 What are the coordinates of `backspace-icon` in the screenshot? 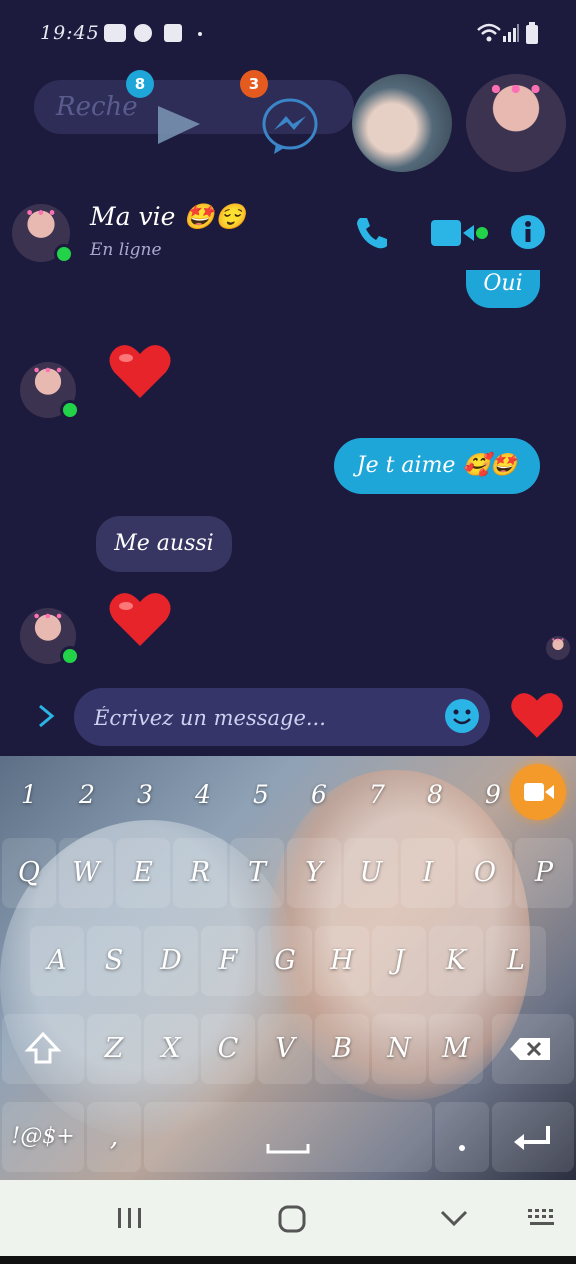 It's located at (530, 1049).